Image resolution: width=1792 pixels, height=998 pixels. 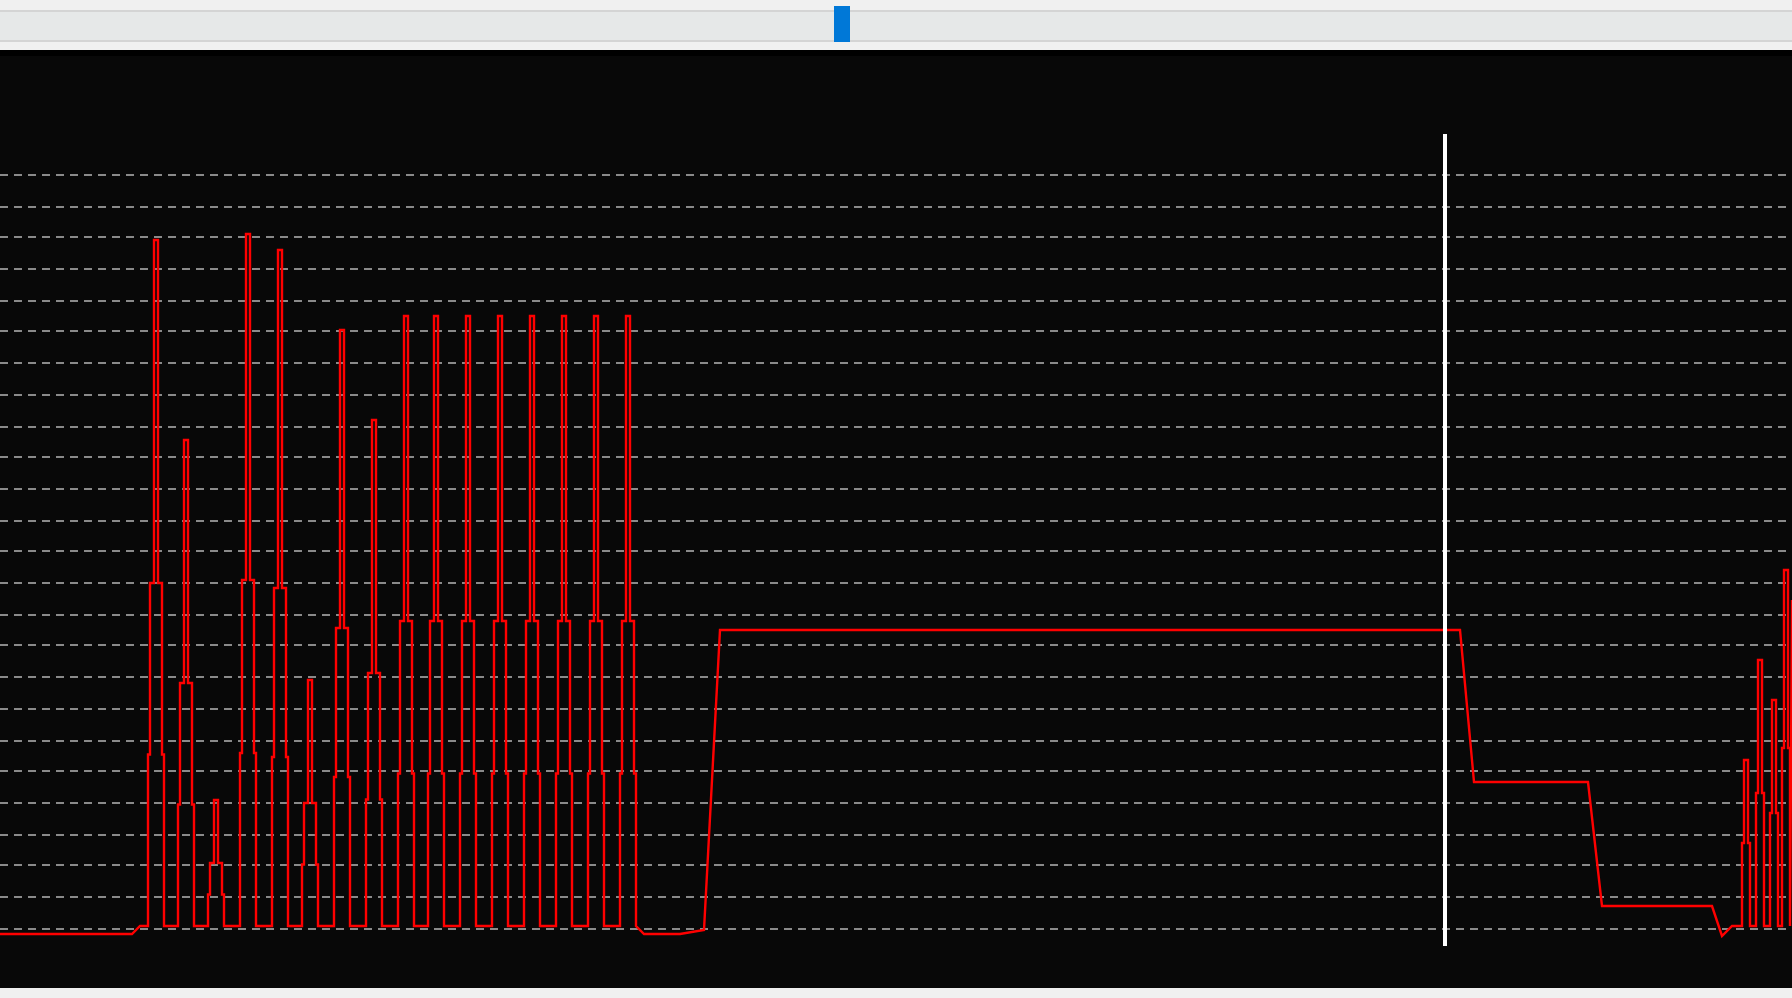 What do you see at coordinates (896, 25) in the screenshot?
I see `scrollbar-track` at bounding box center [896, 25].